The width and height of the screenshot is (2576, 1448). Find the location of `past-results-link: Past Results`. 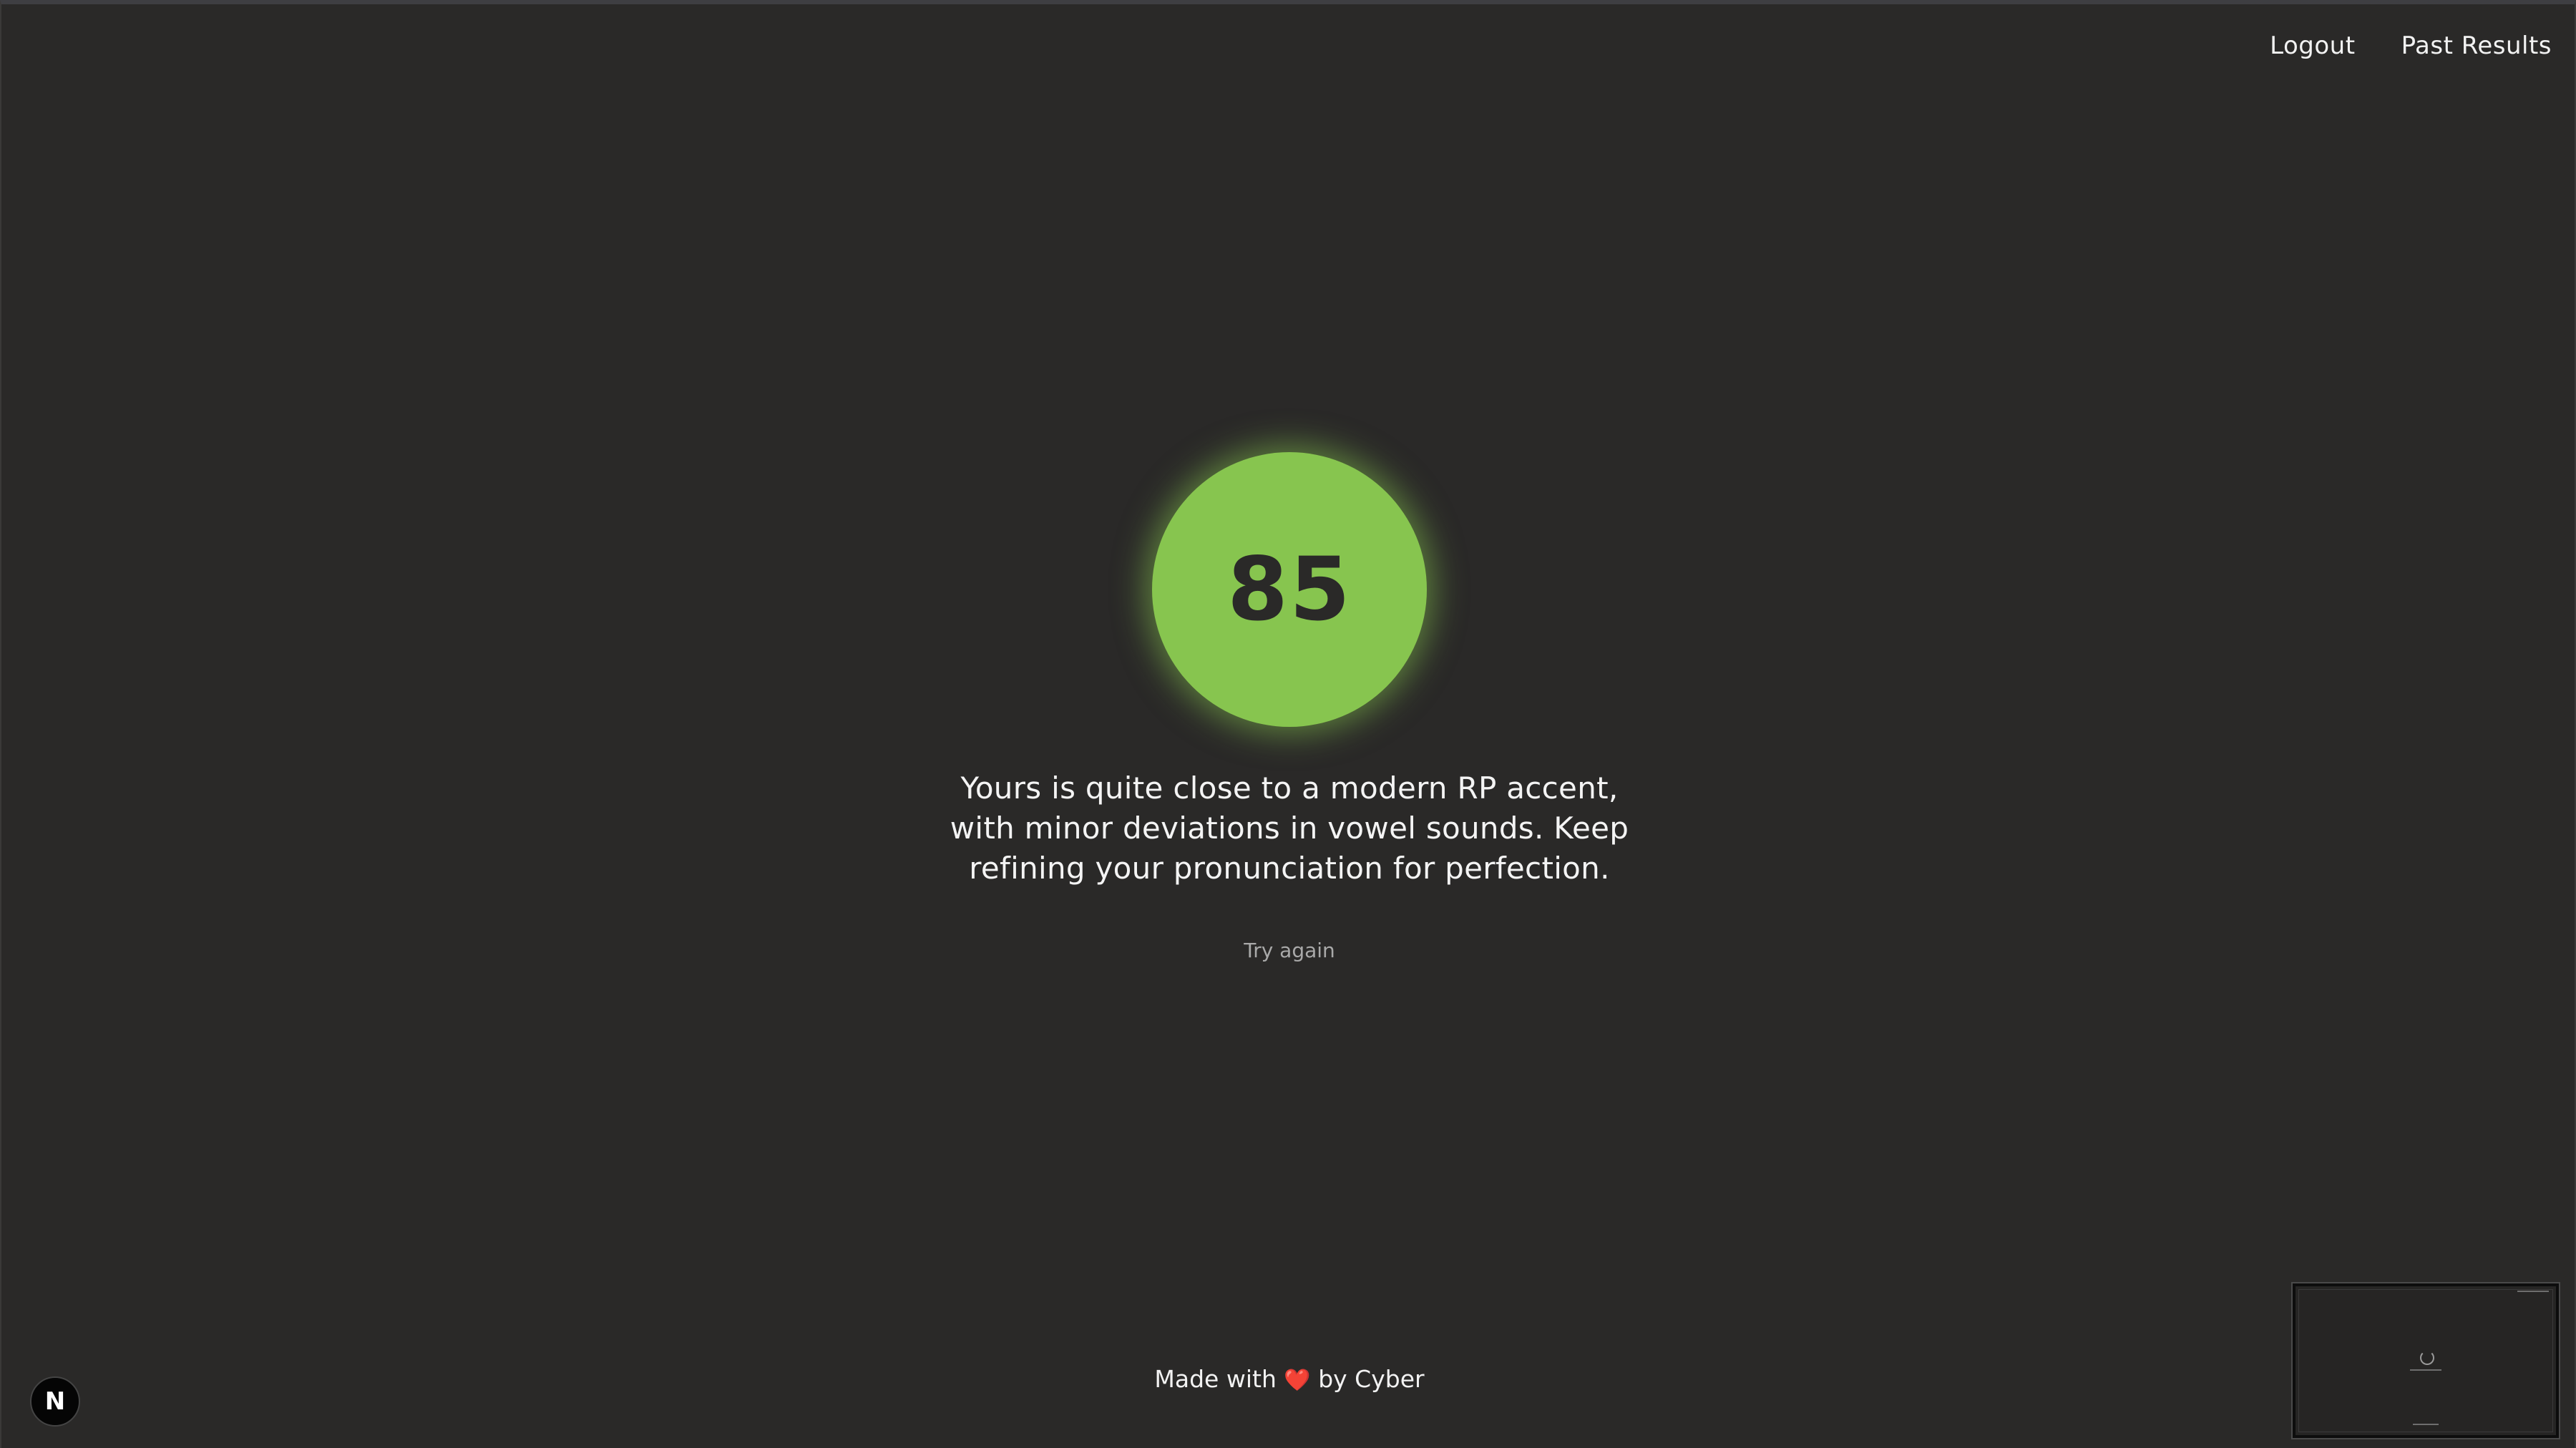

past-results-link: Past Results is located at coordinates (2476, 45).